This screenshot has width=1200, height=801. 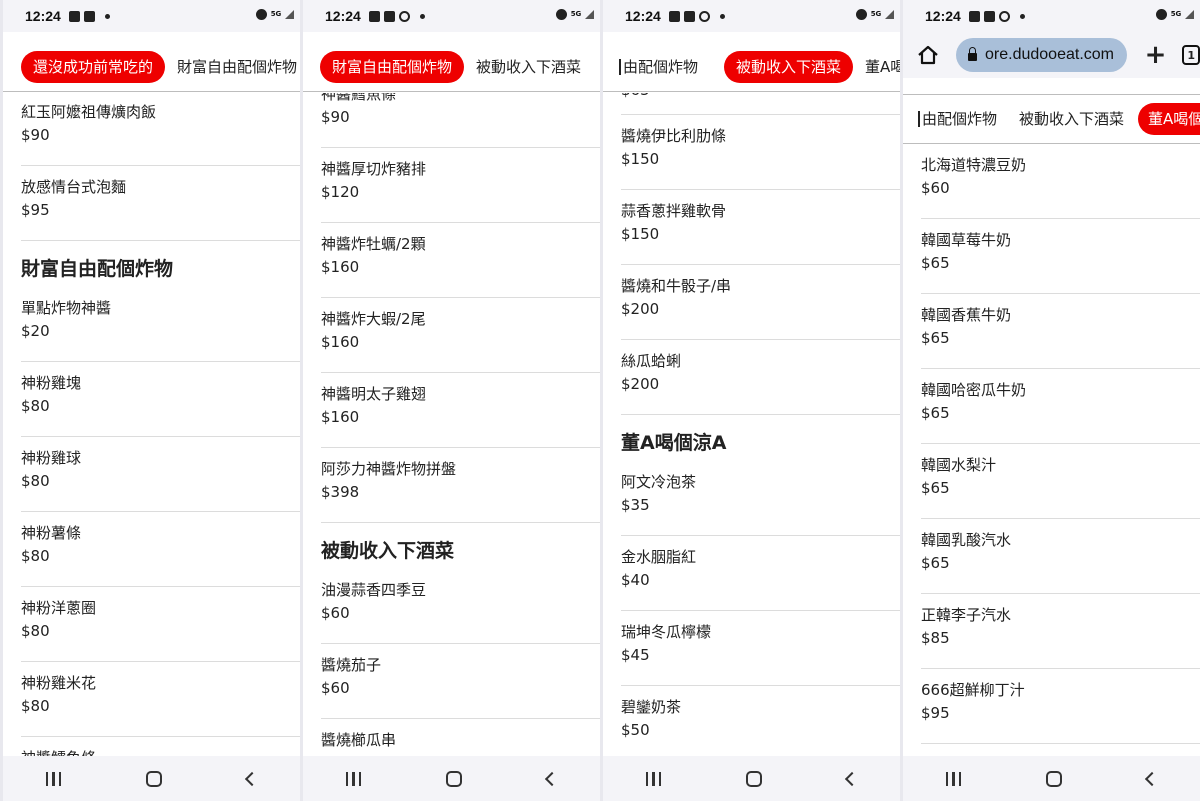 I want to click on tab-category-1: 財富自由配個炸物, so click(x=392, y=66).